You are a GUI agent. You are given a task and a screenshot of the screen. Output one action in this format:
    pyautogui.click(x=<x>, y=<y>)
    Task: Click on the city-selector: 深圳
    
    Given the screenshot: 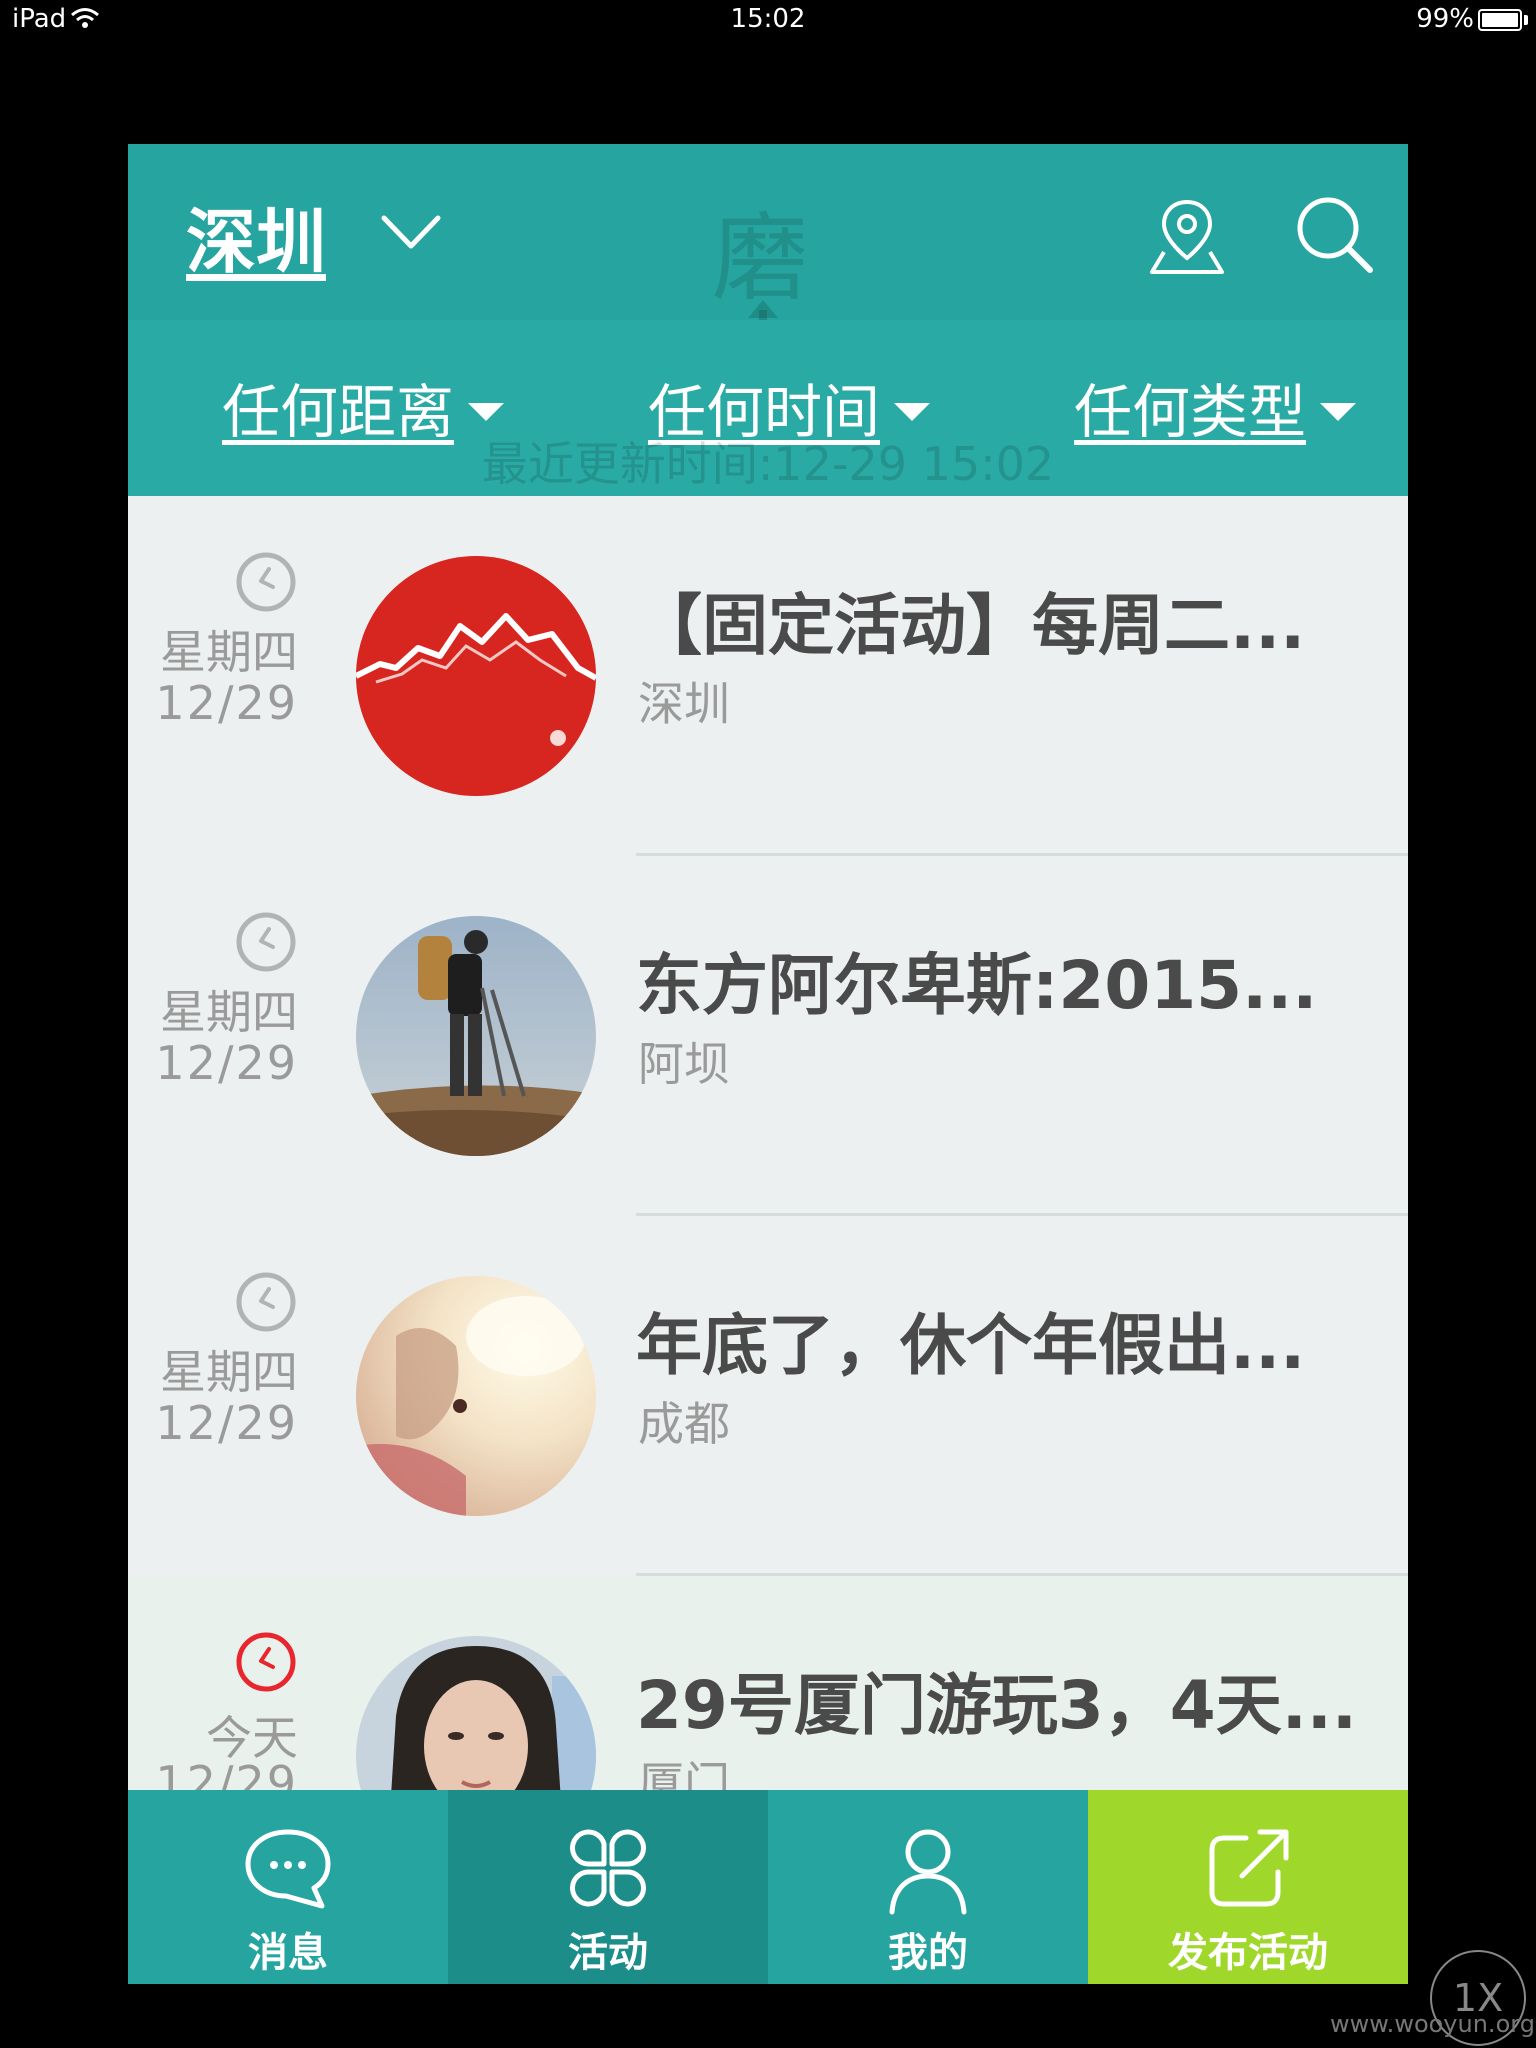 What is the action you would take?
    pyautogui.click(x=256, y=236)
    